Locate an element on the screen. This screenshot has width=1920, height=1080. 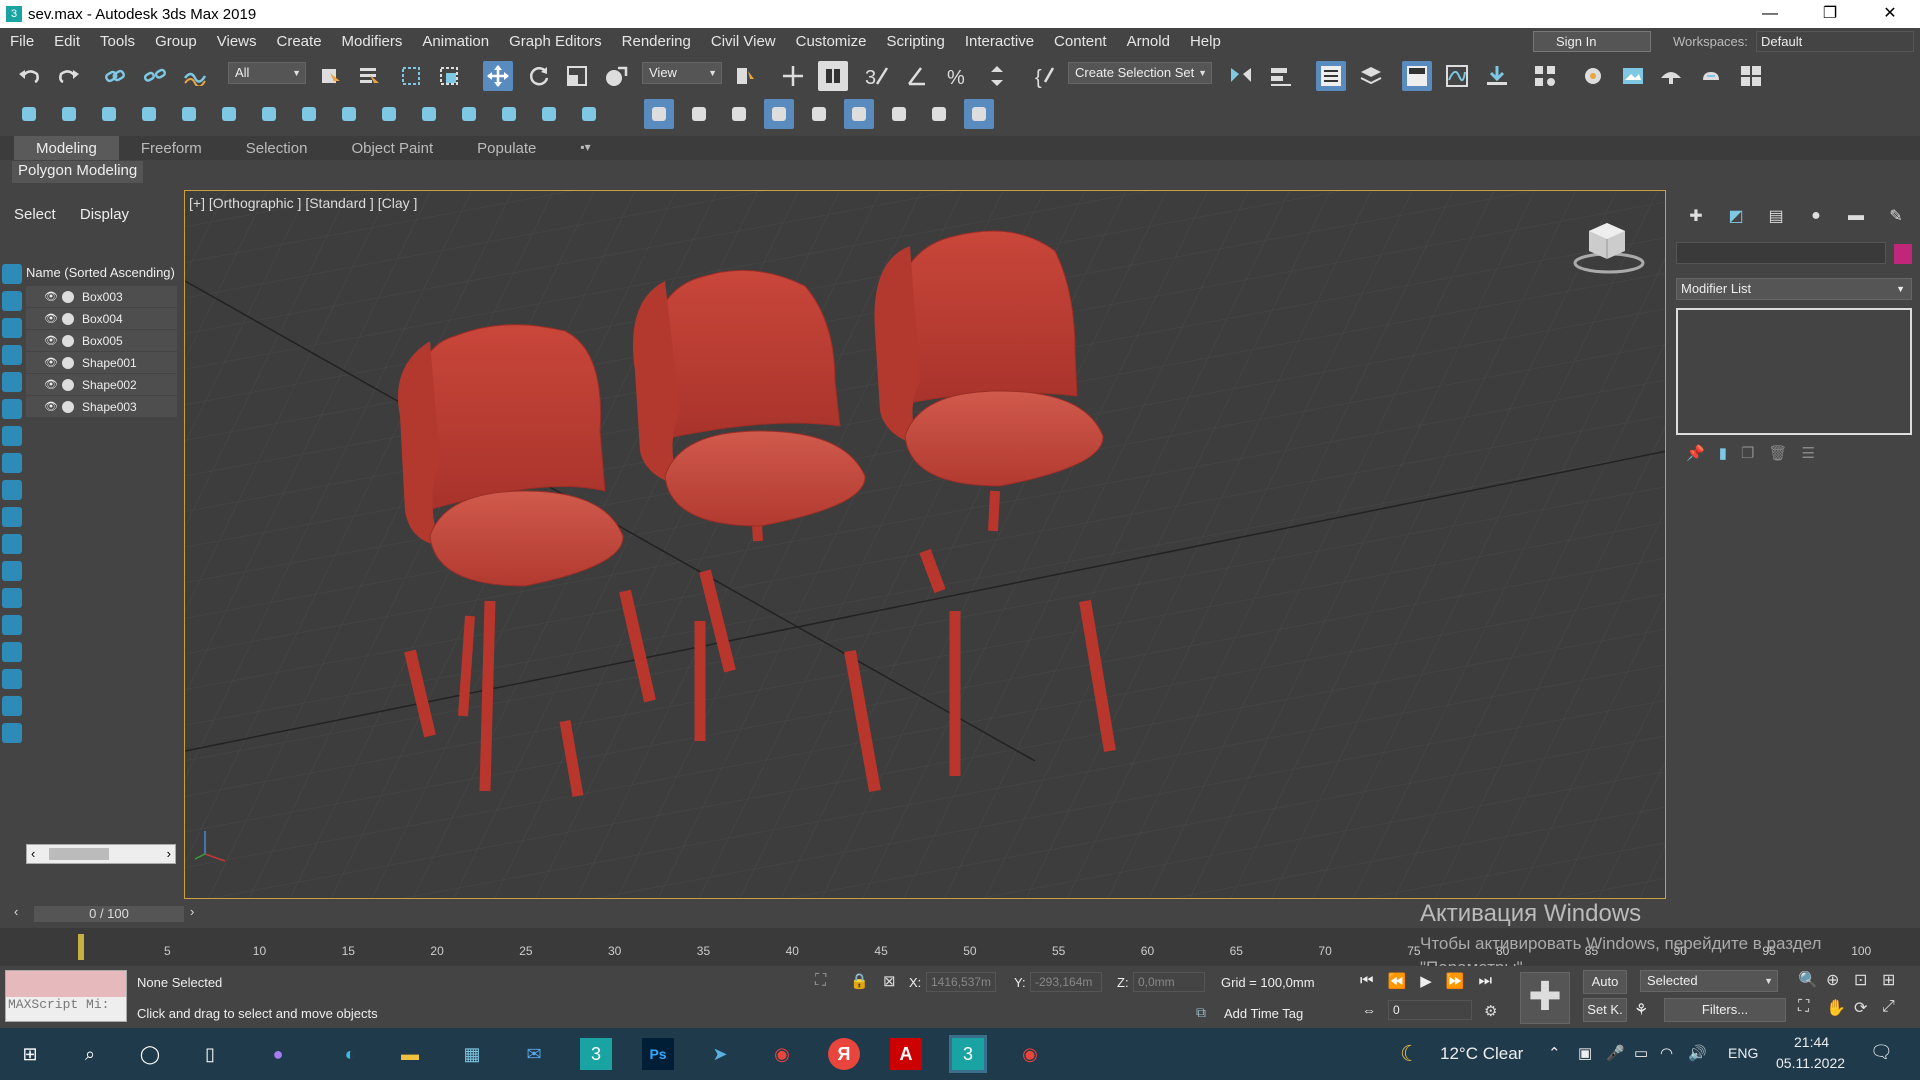
close-button: ✕ is located at coordinates (1890, 14).